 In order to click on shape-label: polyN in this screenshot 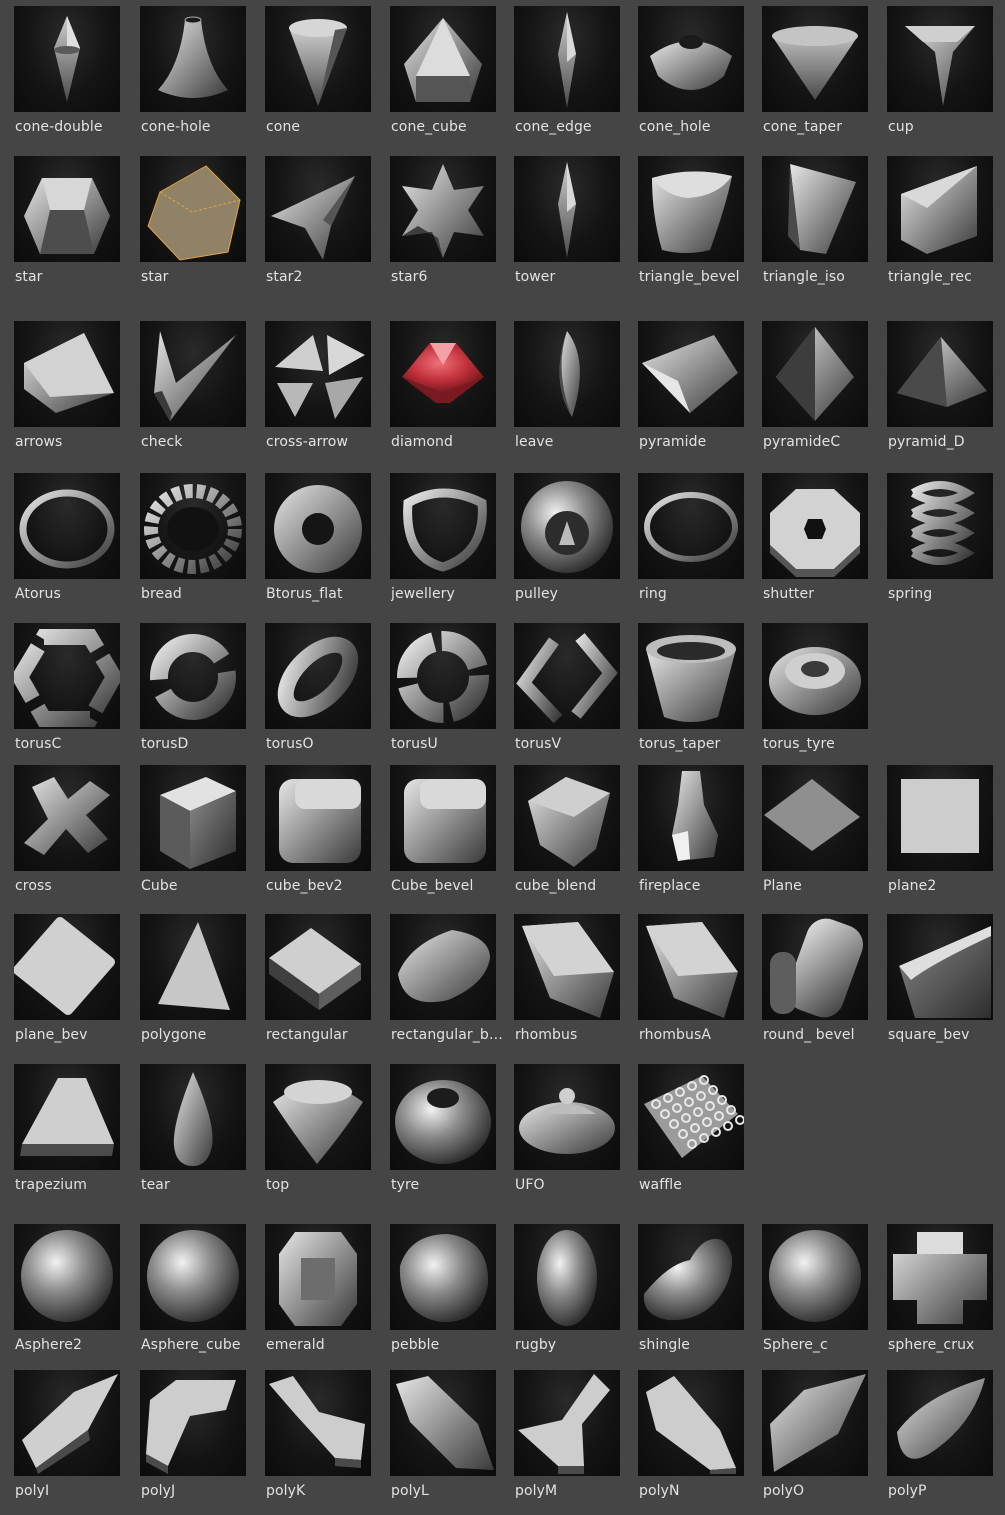, I will do `click(659, 1491)`.